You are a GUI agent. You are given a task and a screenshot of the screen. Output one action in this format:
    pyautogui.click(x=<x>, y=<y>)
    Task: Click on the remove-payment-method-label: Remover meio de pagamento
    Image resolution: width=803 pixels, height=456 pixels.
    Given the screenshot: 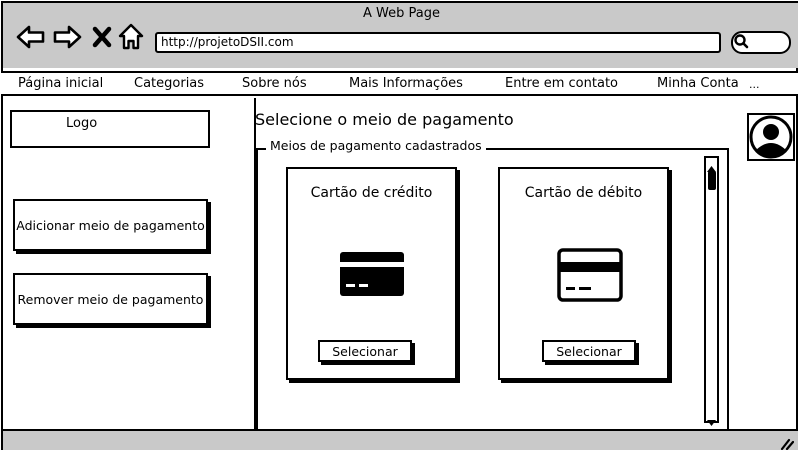 What is the action you would take?
    pyautogui.click(x=110, y=299)
    